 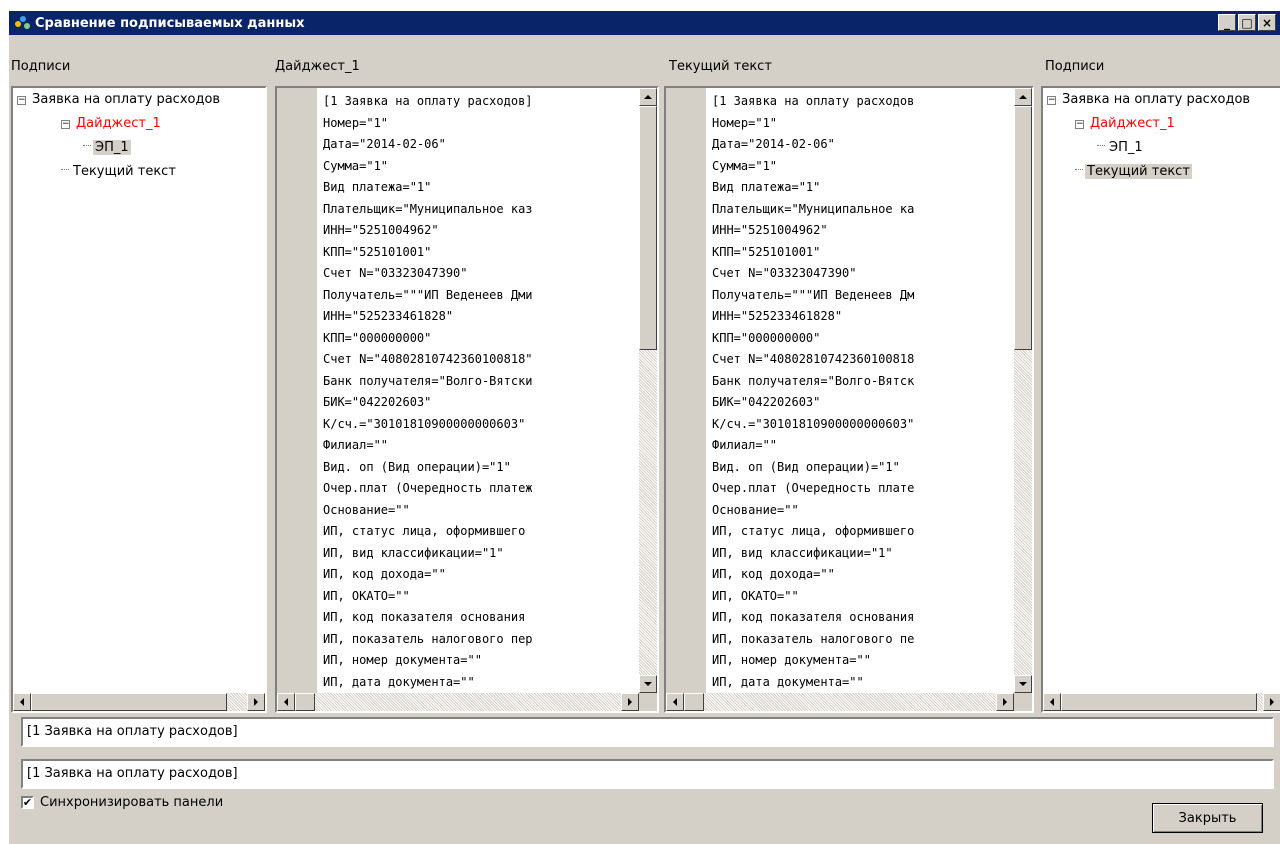 What do you see at coordinates (424, 423) in the screenshot?
I see `text-line: К/сч.="30101810900000000603"` at bounding box center [424, 423].